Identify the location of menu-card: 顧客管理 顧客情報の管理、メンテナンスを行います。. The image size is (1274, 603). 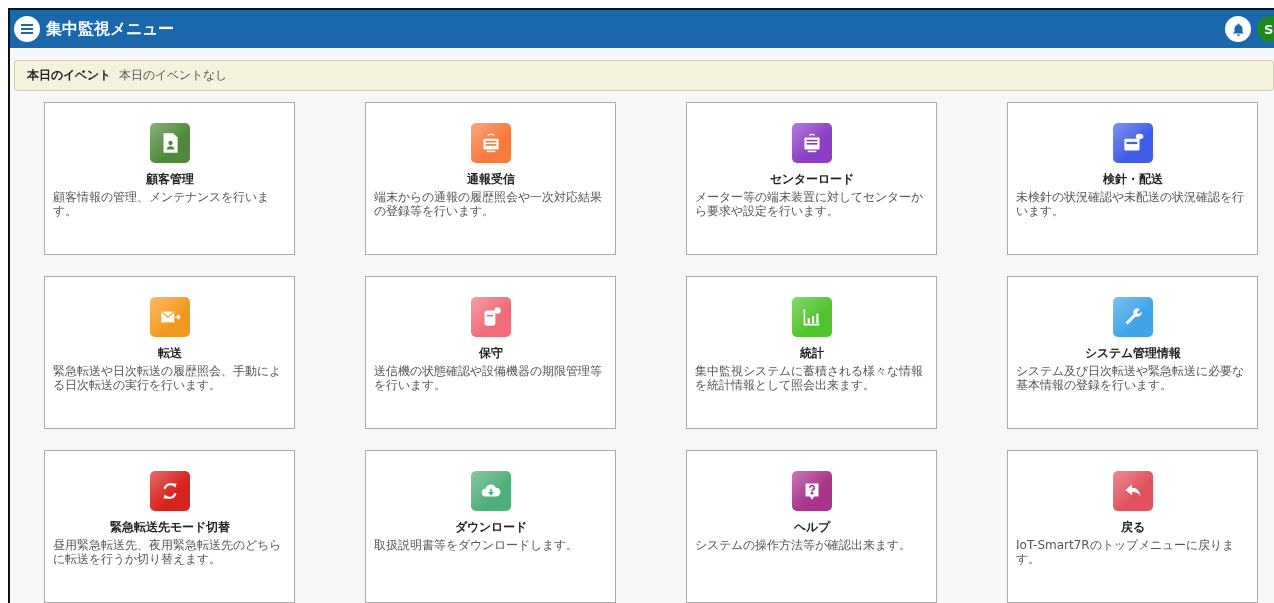
(169, 178).